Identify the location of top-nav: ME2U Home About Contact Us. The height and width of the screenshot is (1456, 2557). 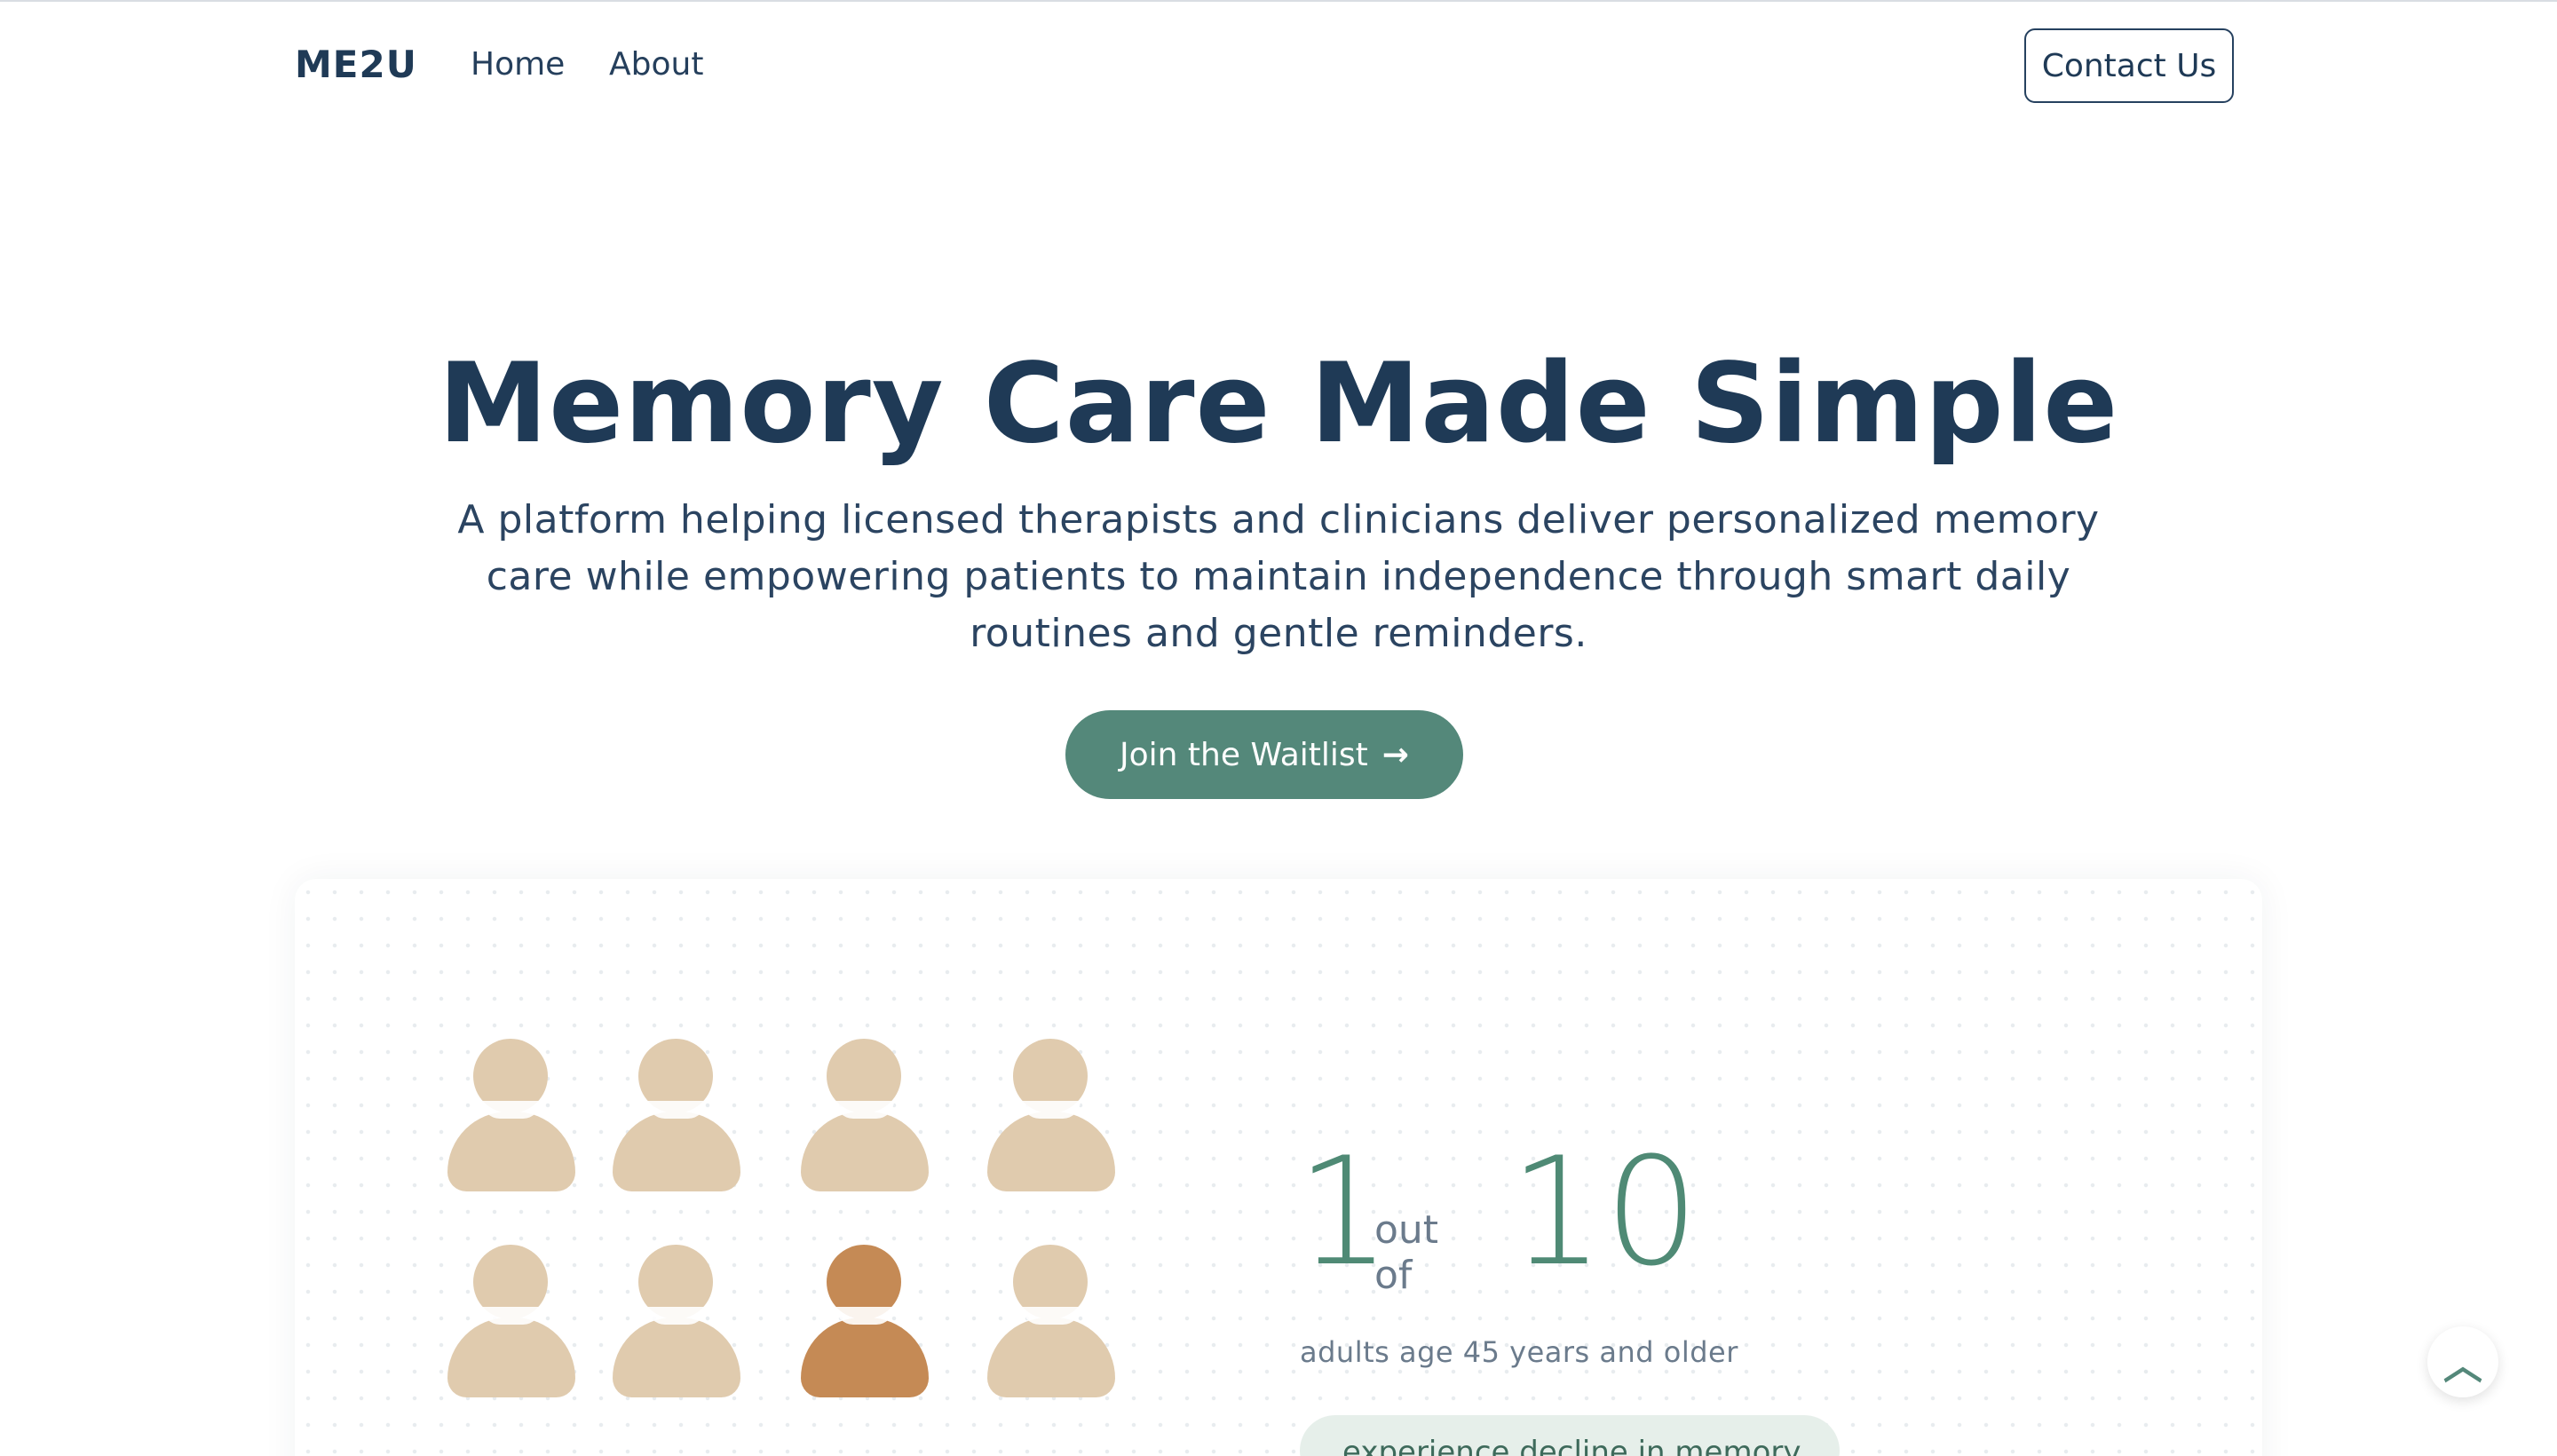
(1264, 67).